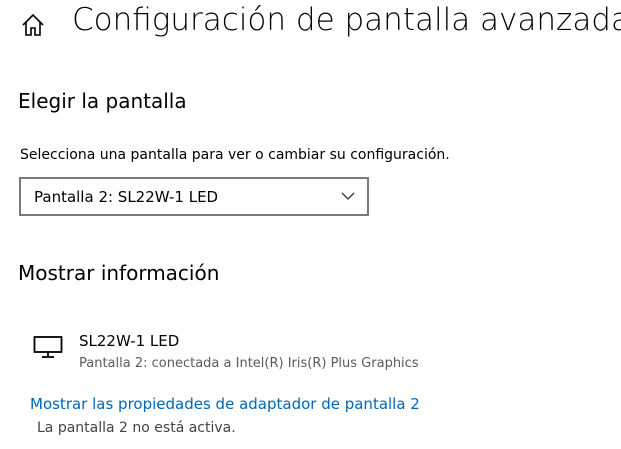 The width and height of the screenshot is (621, 449). I want to click on display-select: Pantalla 2: SL22W-1 LED, so click(194, 196).